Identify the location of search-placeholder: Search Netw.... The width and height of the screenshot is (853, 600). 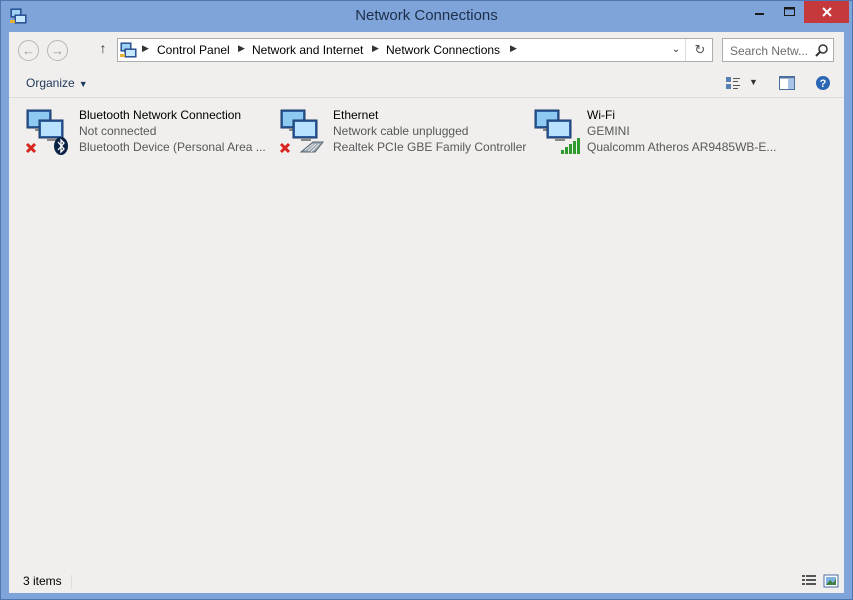
(769, 51).